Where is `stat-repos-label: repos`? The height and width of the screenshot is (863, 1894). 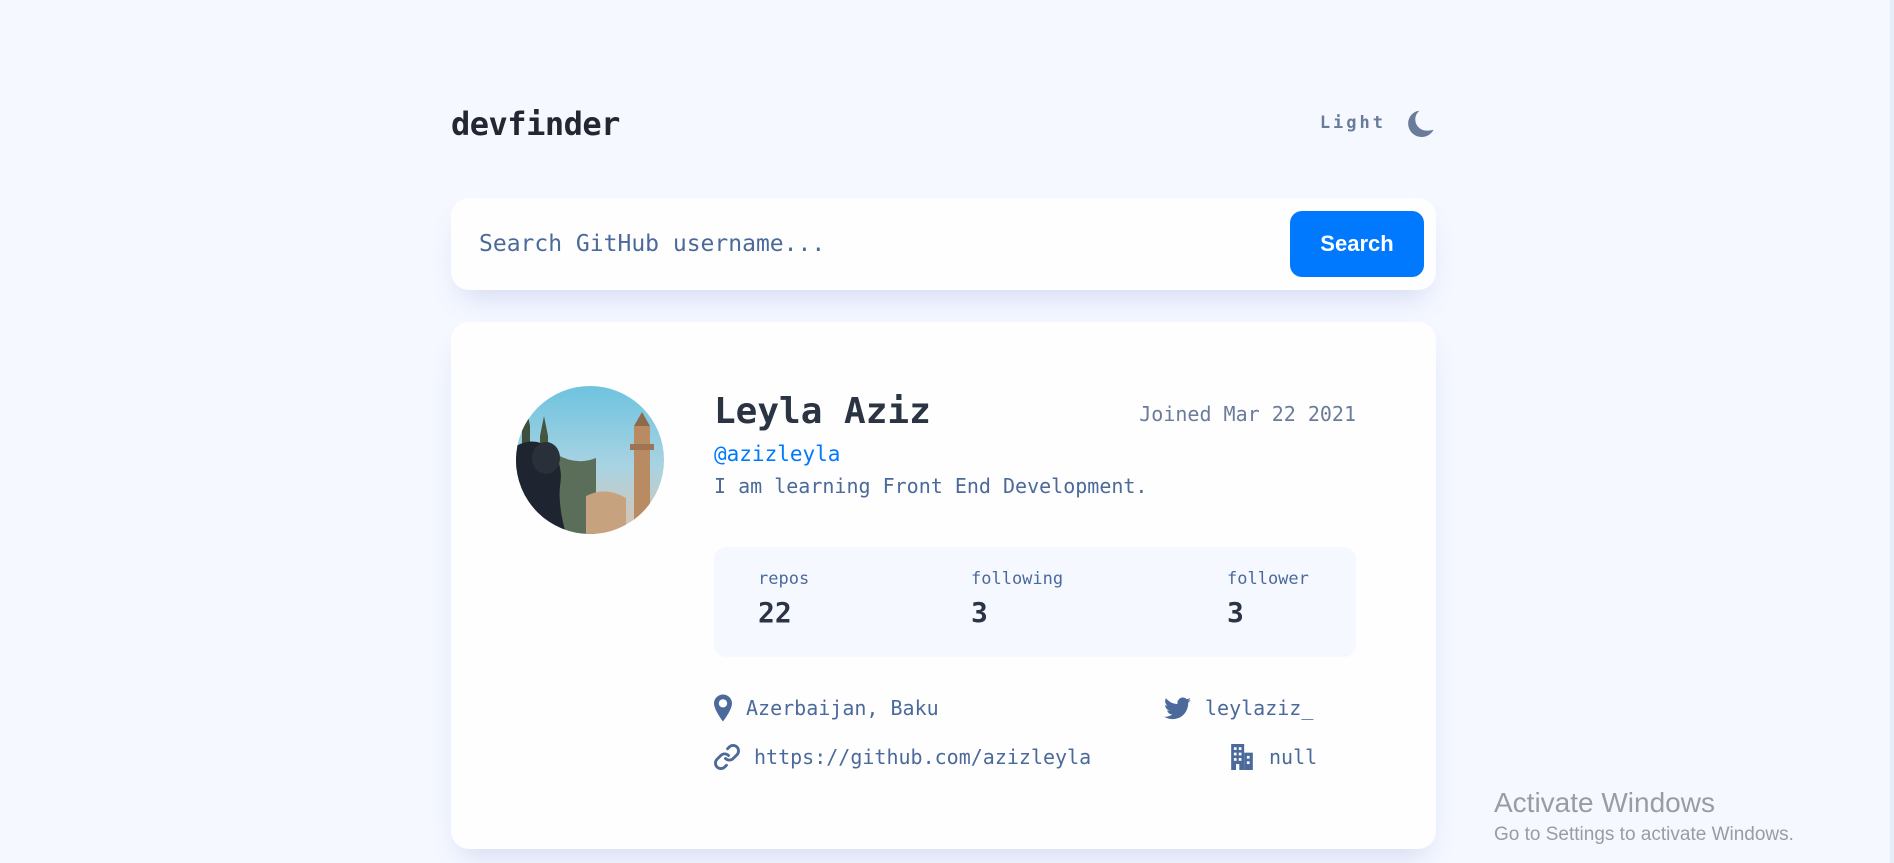
stat-repos-label: repos is located at coordinates (784, 579).